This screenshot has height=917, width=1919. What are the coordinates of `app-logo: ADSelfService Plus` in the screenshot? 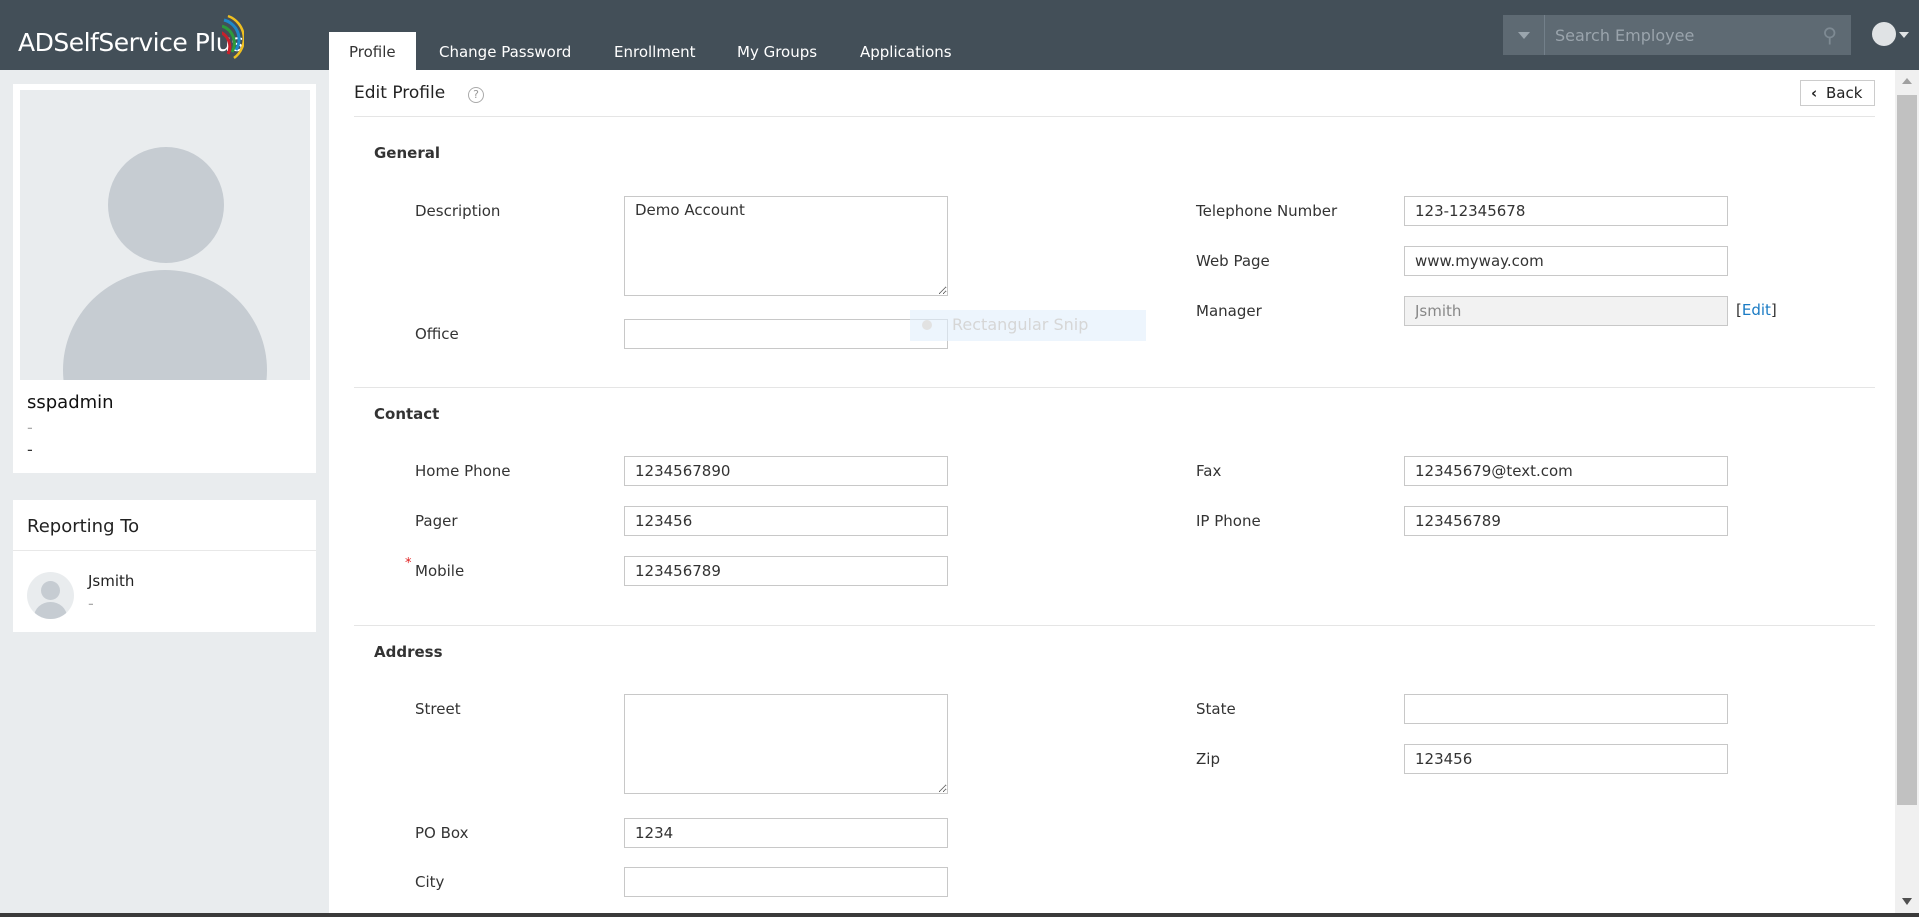 It's located at (131, 42).